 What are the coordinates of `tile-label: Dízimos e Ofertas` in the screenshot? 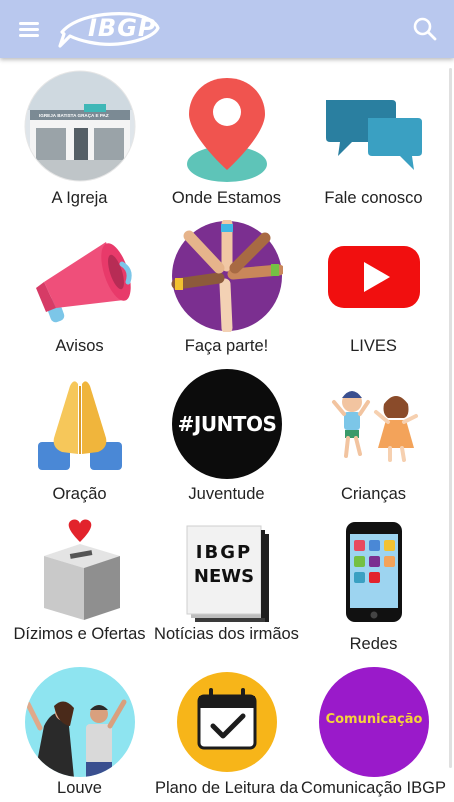 It's located at (79, 634).